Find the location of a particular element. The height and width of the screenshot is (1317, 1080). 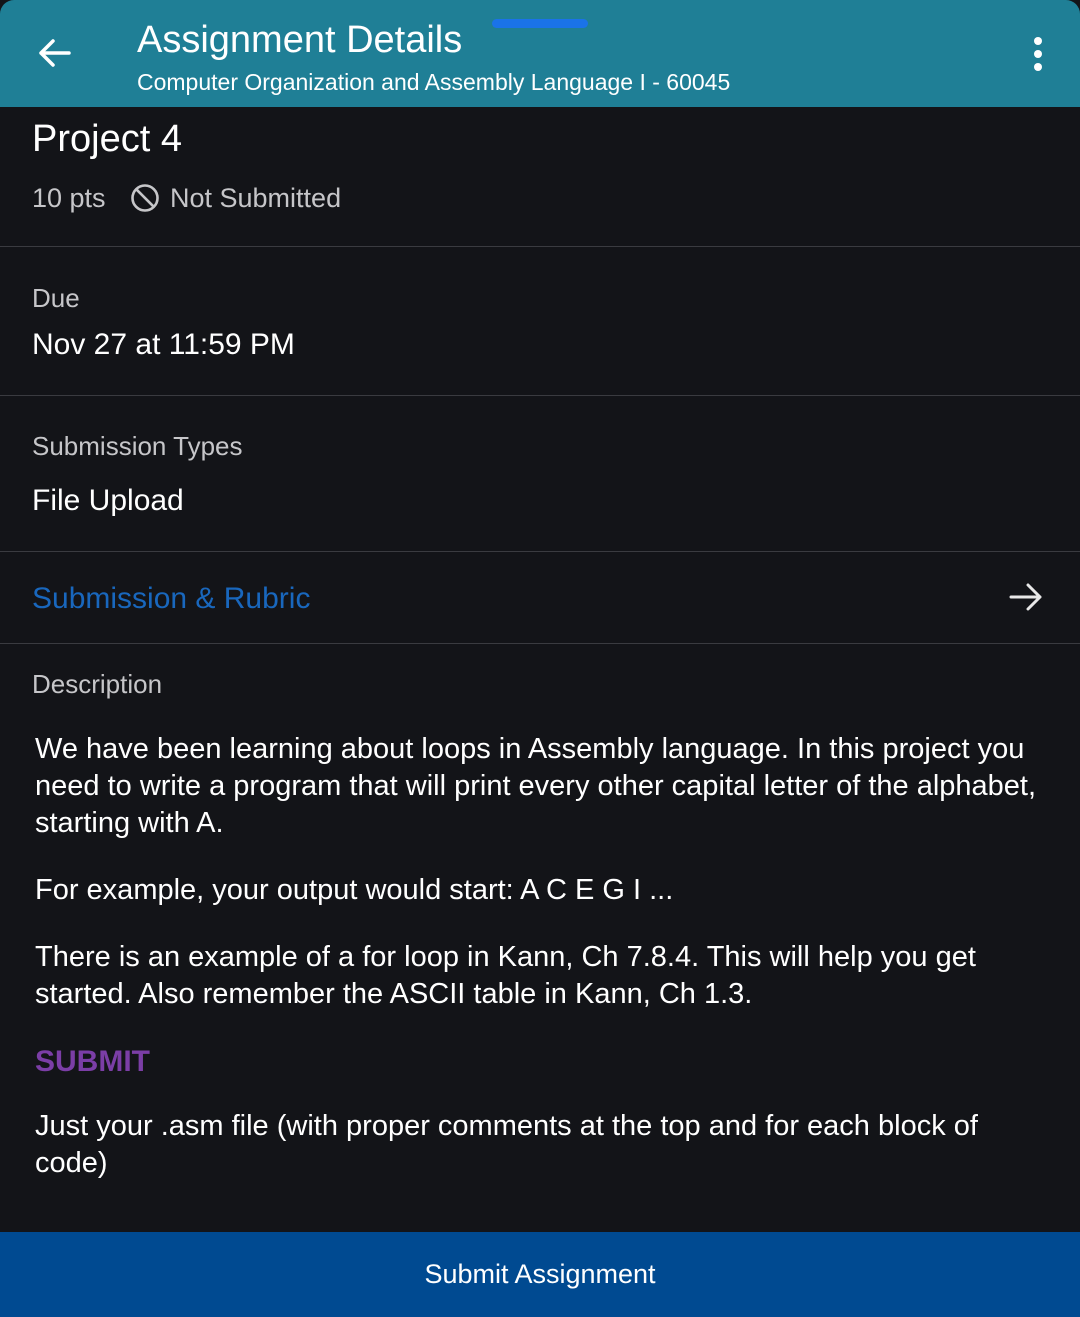

submit-heading: SUBMIT is located at coordinates (92, 1061).